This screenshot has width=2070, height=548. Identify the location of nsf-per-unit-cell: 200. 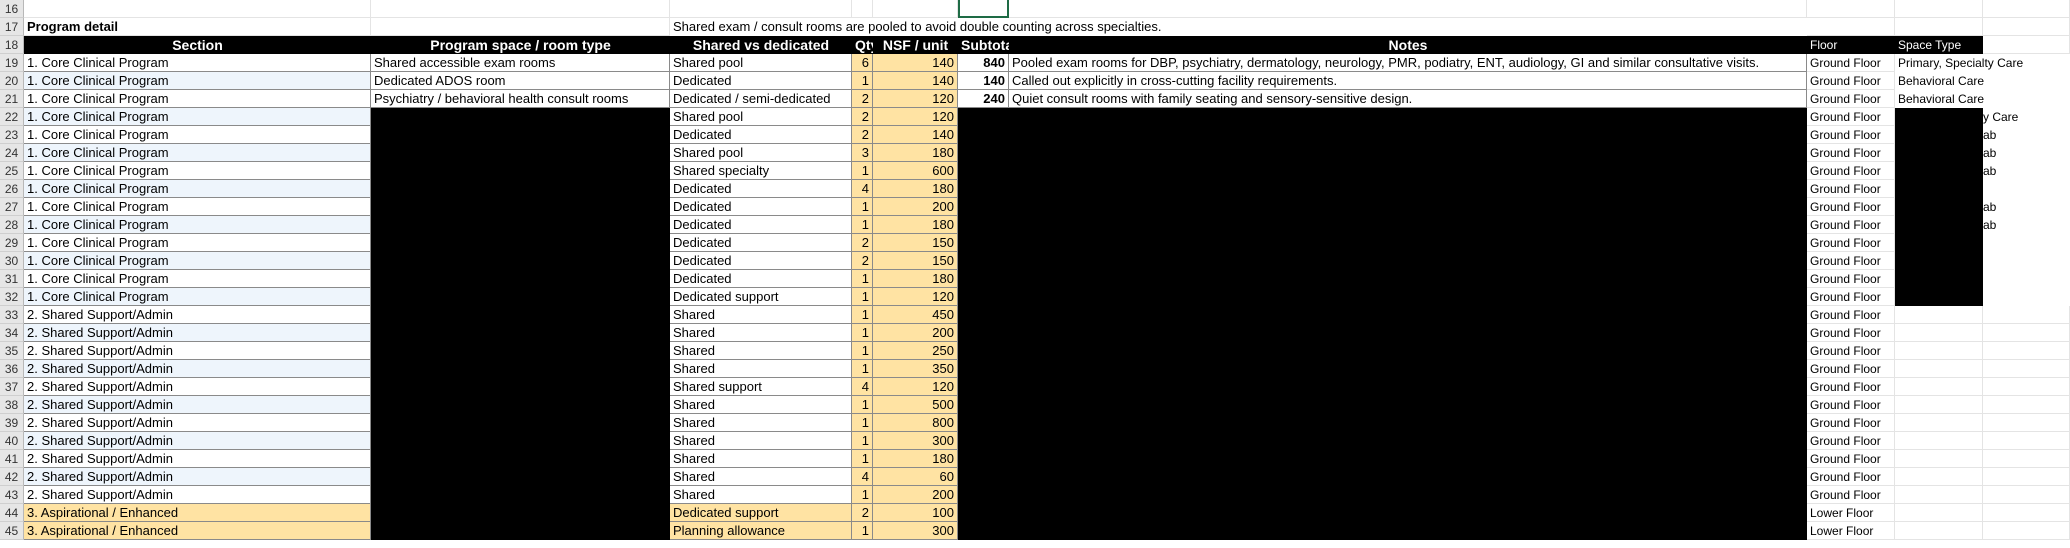
(915, 207).